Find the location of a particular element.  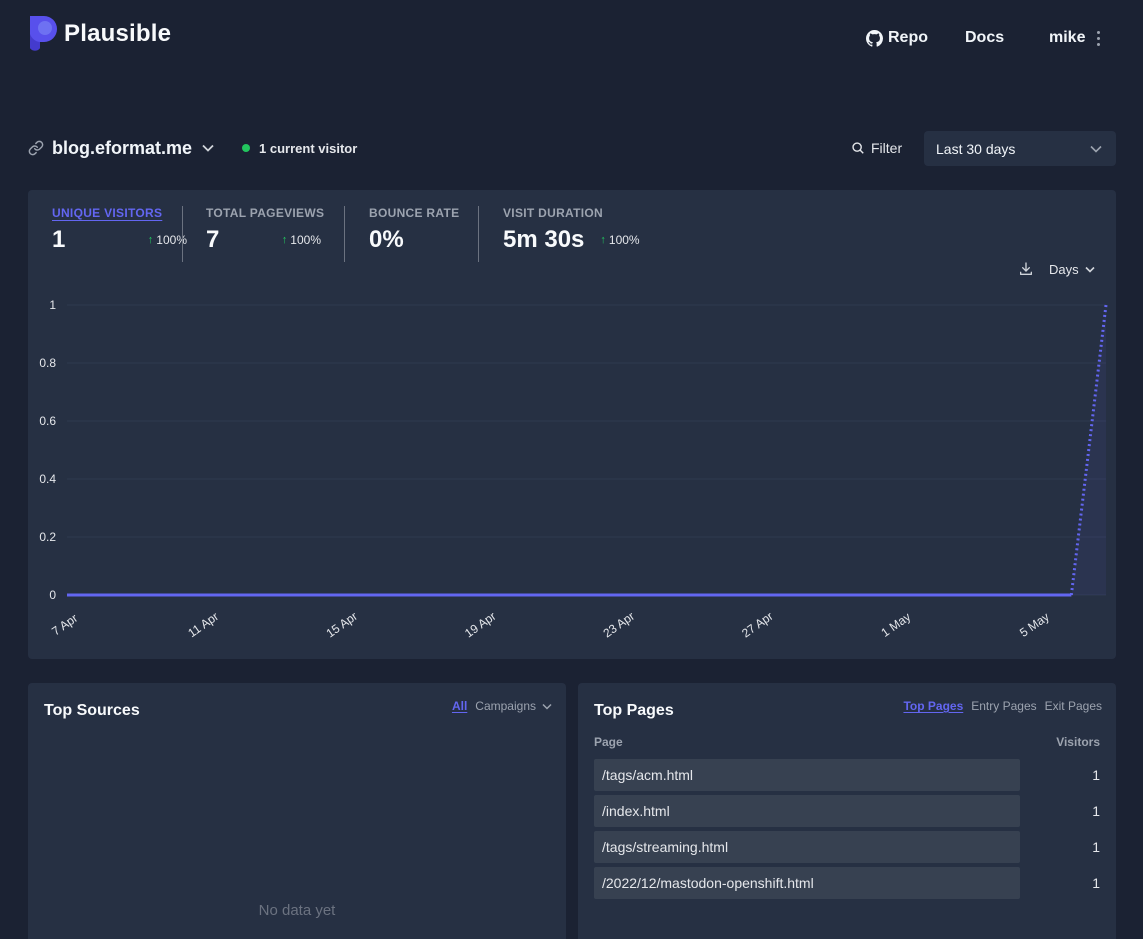

repo-link: Repo is located at coordinates (897, 38).